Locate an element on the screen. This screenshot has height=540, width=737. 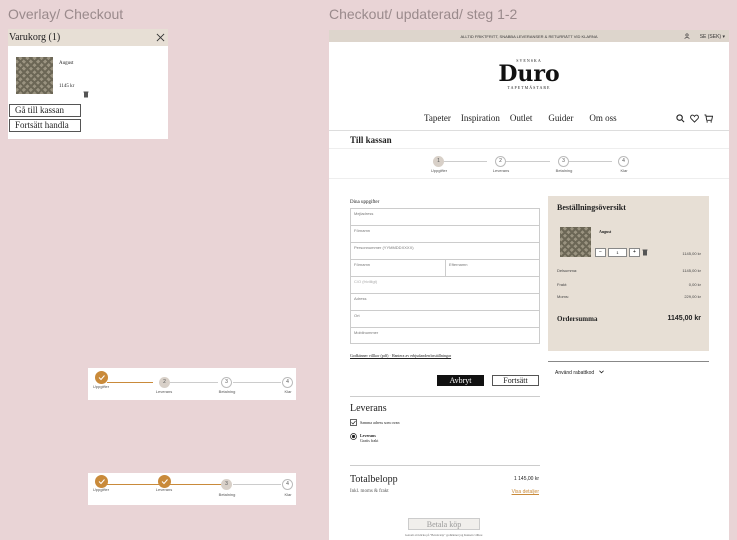
continue-button: Fortsätt is located at coordinates (515, 380).